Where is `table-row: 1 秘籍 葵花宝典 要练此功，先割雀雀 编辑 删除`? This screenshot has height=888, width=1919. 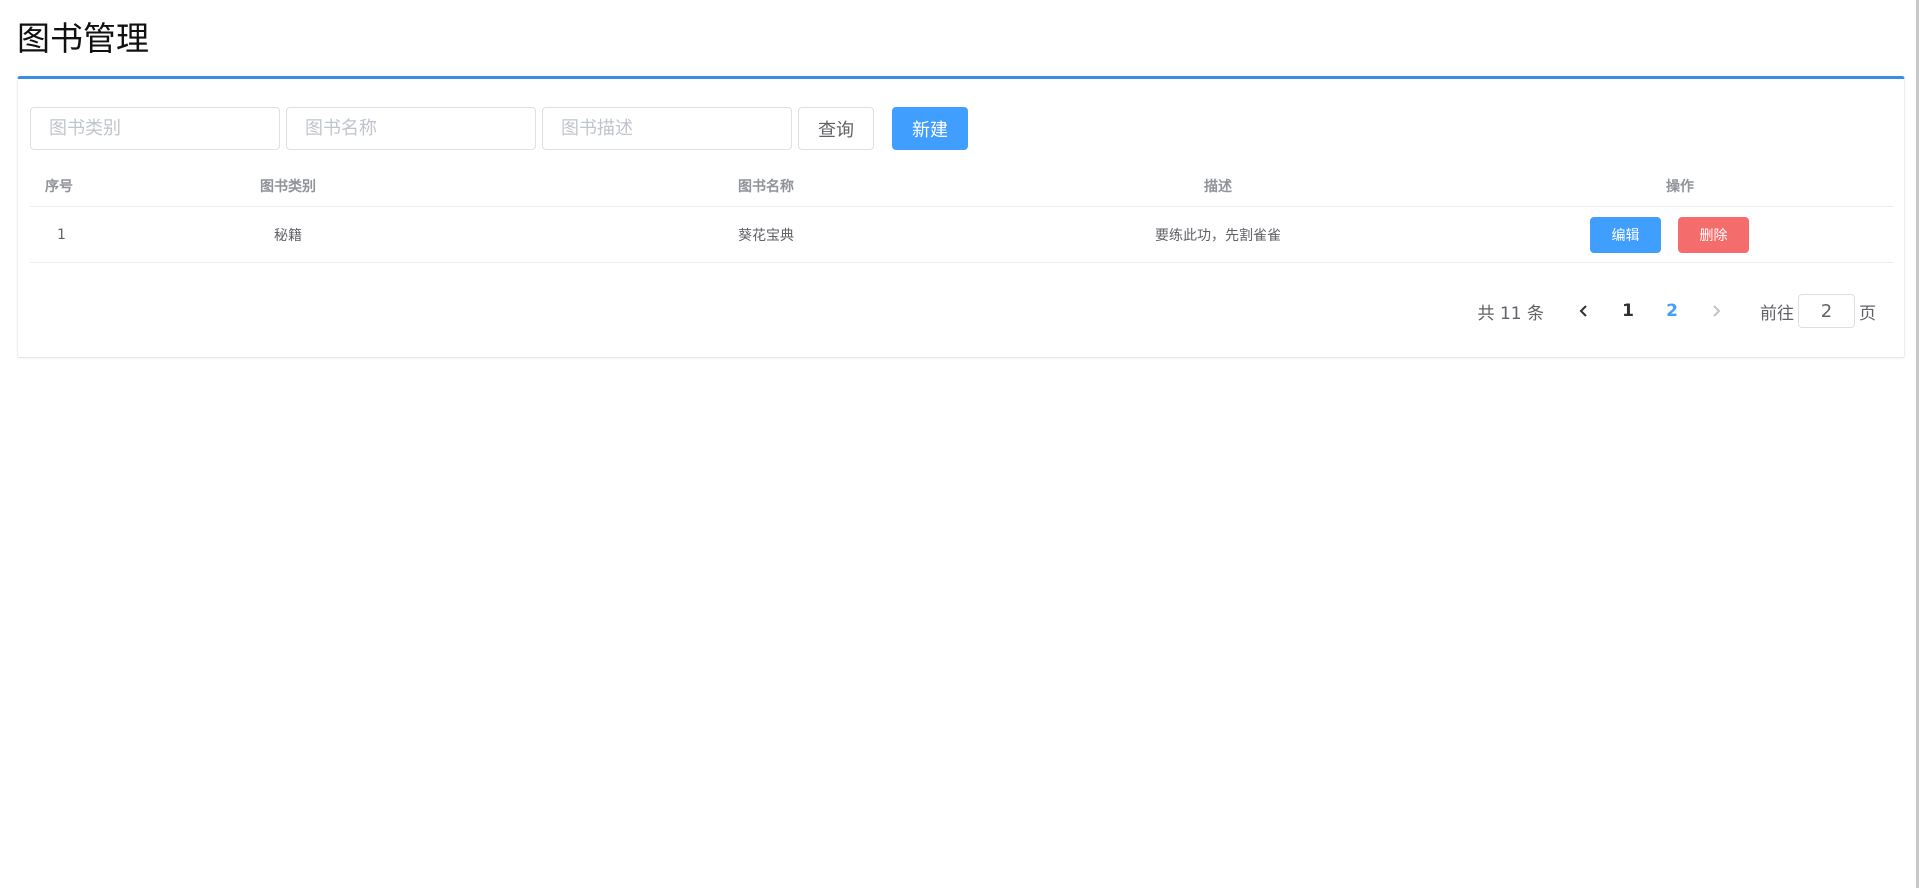
table-row: 1 秘籍 葵花宝典 要练此功，先割雀雀 编辑 删除 is located at coordinates (962, 235).